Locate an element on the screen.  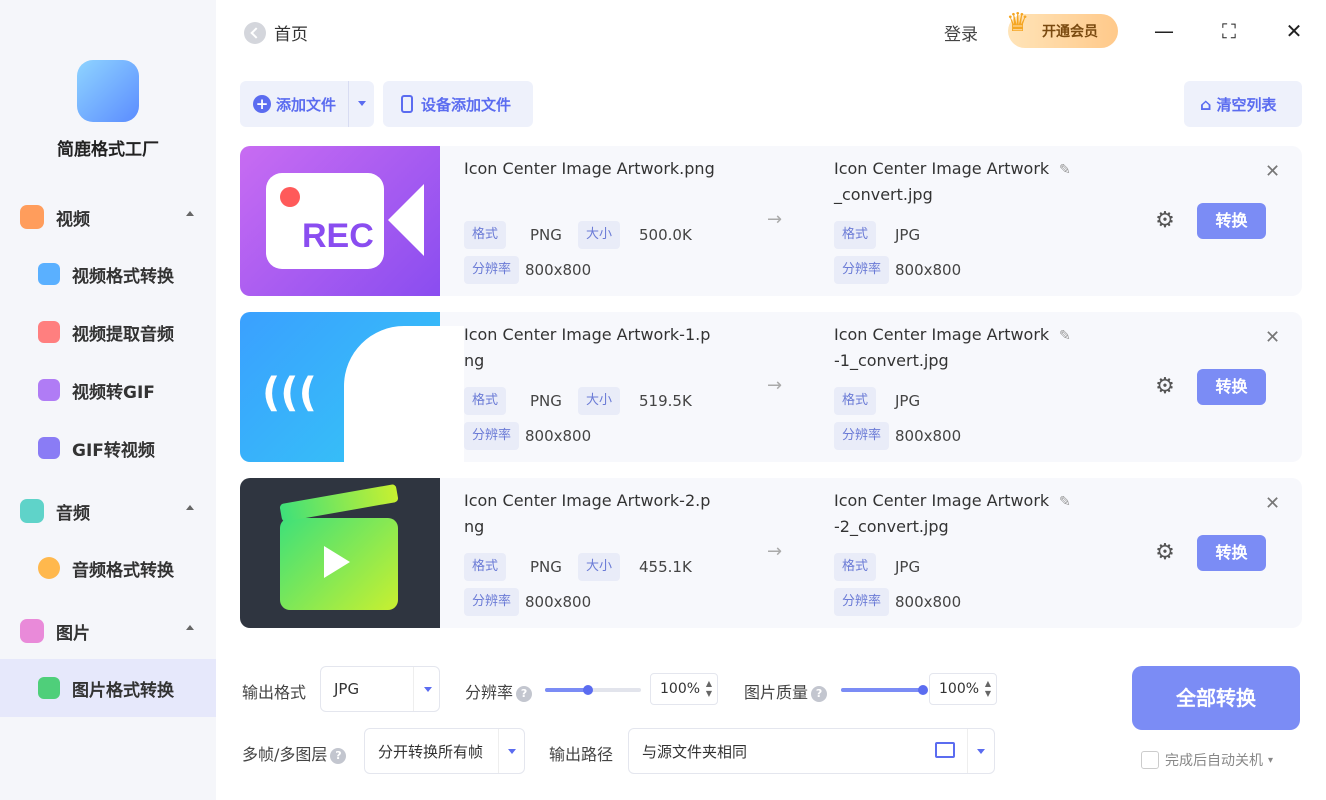
auto-shutdown-checkbox is located at coordinates (1150, 760).